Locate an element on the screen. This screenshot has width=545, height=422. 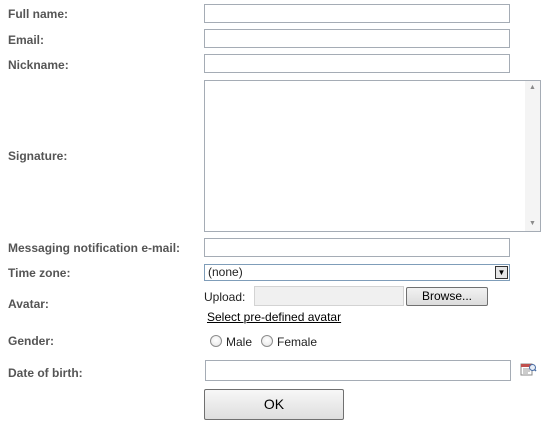
messaging-email-label: Messaging notification e-mail: is located at coordinates (94, 248).